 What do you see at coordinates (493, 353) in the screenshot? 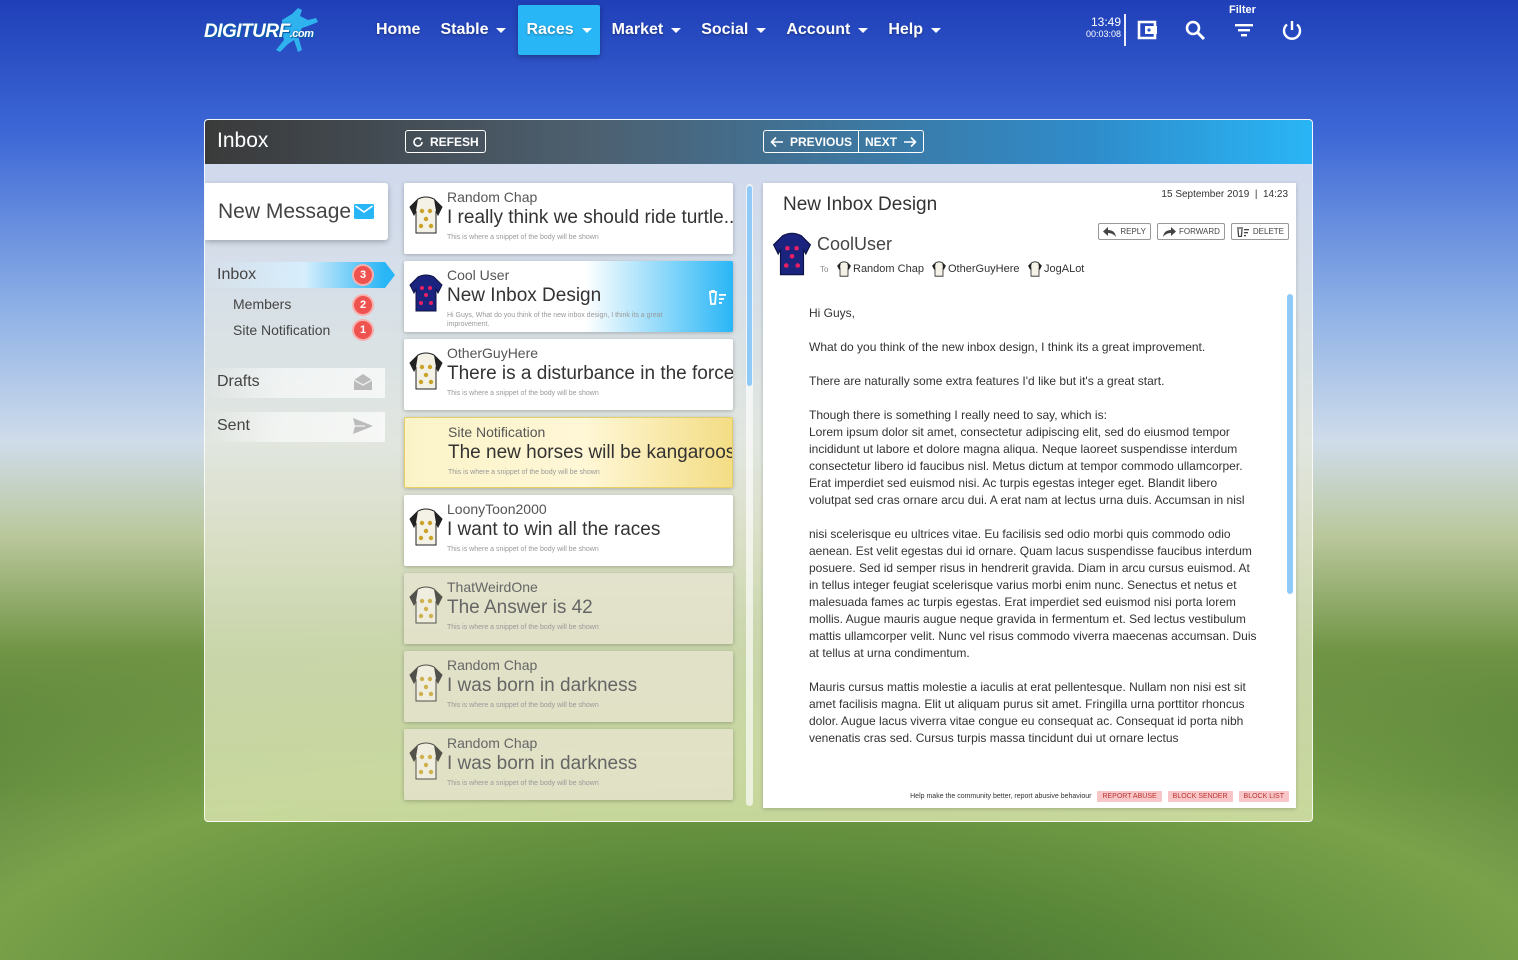
I see `message-sender: OtherGuyHere` at bounding box center [493, 353].